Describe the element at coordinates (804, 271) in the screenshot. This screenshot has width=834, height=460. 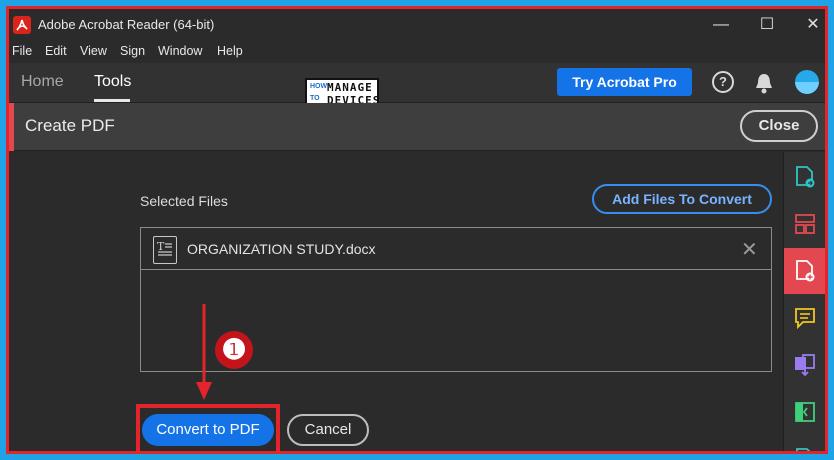
I see `create-pdf-icon` at that location.